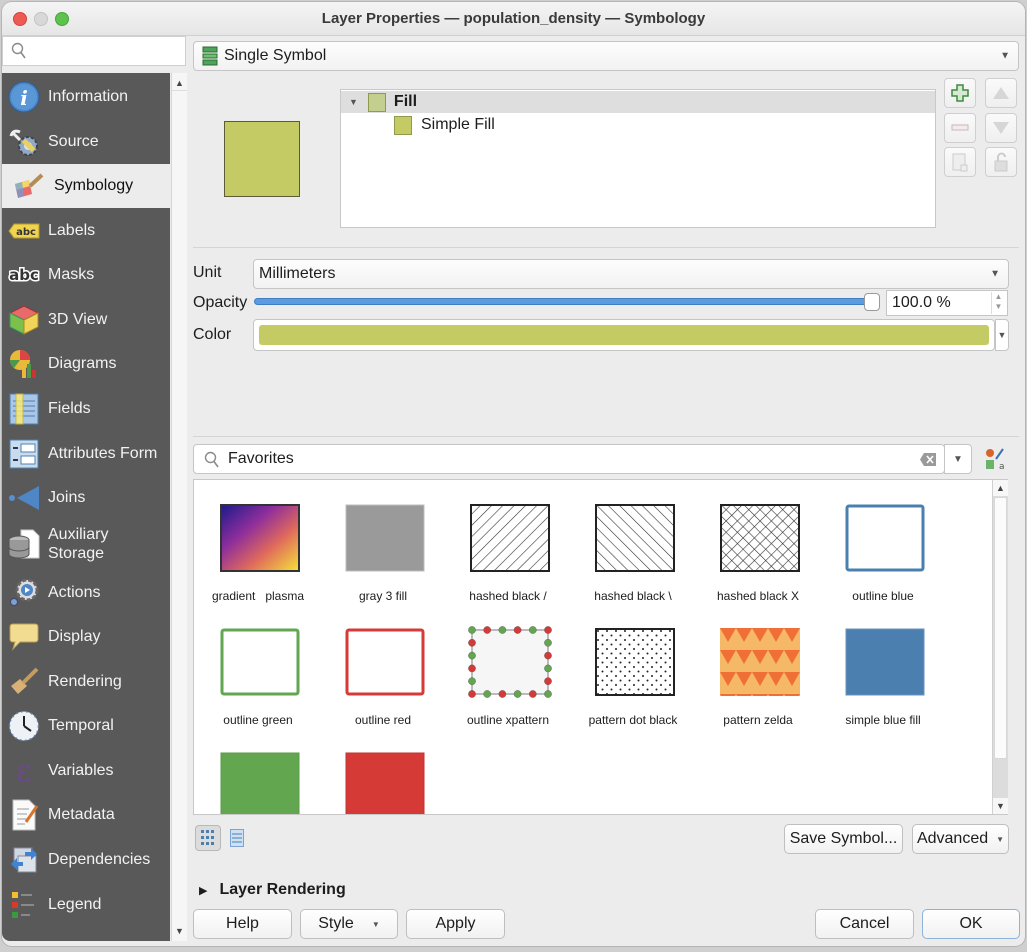  I want to click on sidebar-scrollbar: ▲ ▼, so click(179, 507).